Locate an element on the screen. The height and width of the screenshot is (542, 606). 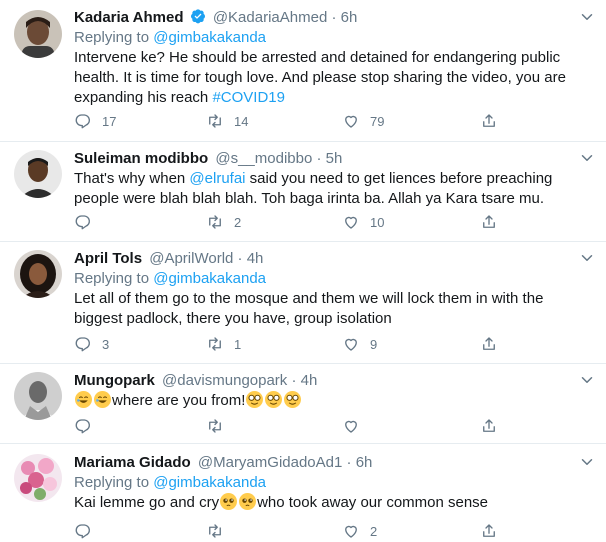
retweet-button: 2 is located at coordinates (223, 222).